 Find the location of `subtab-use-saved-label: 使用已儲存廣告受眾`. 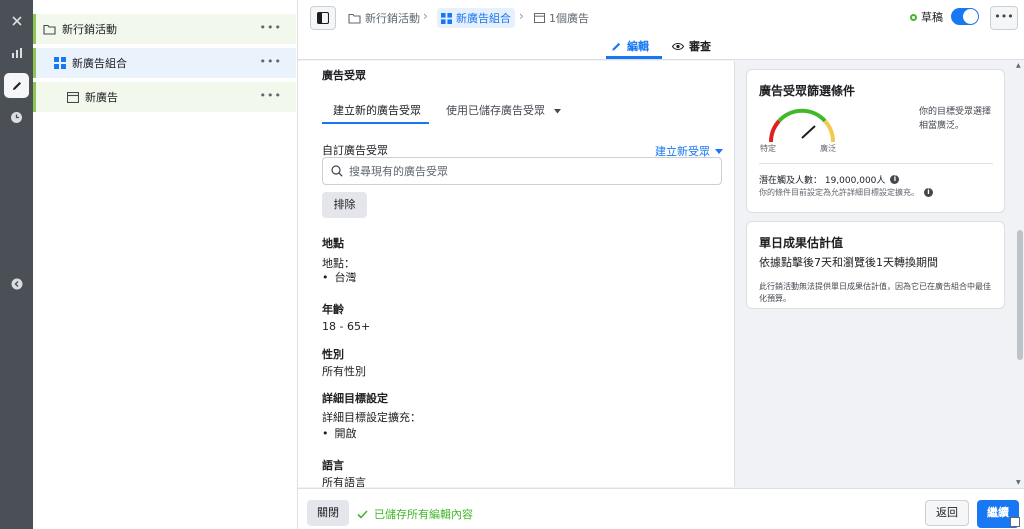

subtab-use-saved-label: 使用已儲存廣告受眾 is located at coordinates (495, 110).